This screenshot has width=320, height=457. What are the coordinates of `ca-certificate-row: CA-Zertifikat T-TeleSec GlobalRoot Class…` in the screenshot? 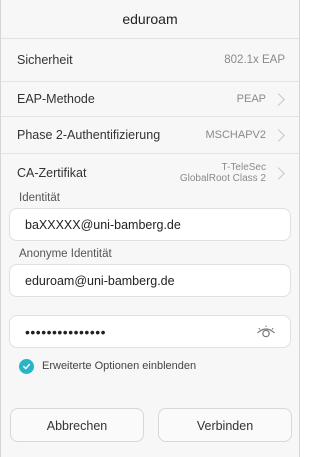 It's located at (150, 173).